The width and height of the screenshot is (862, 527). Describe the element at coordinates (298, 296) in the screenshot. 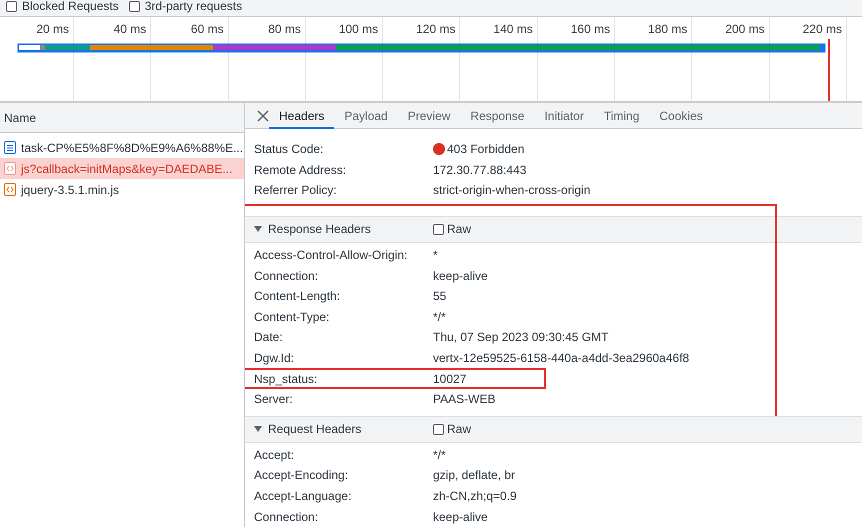

I see `header-name: Content-Length:` at that location.